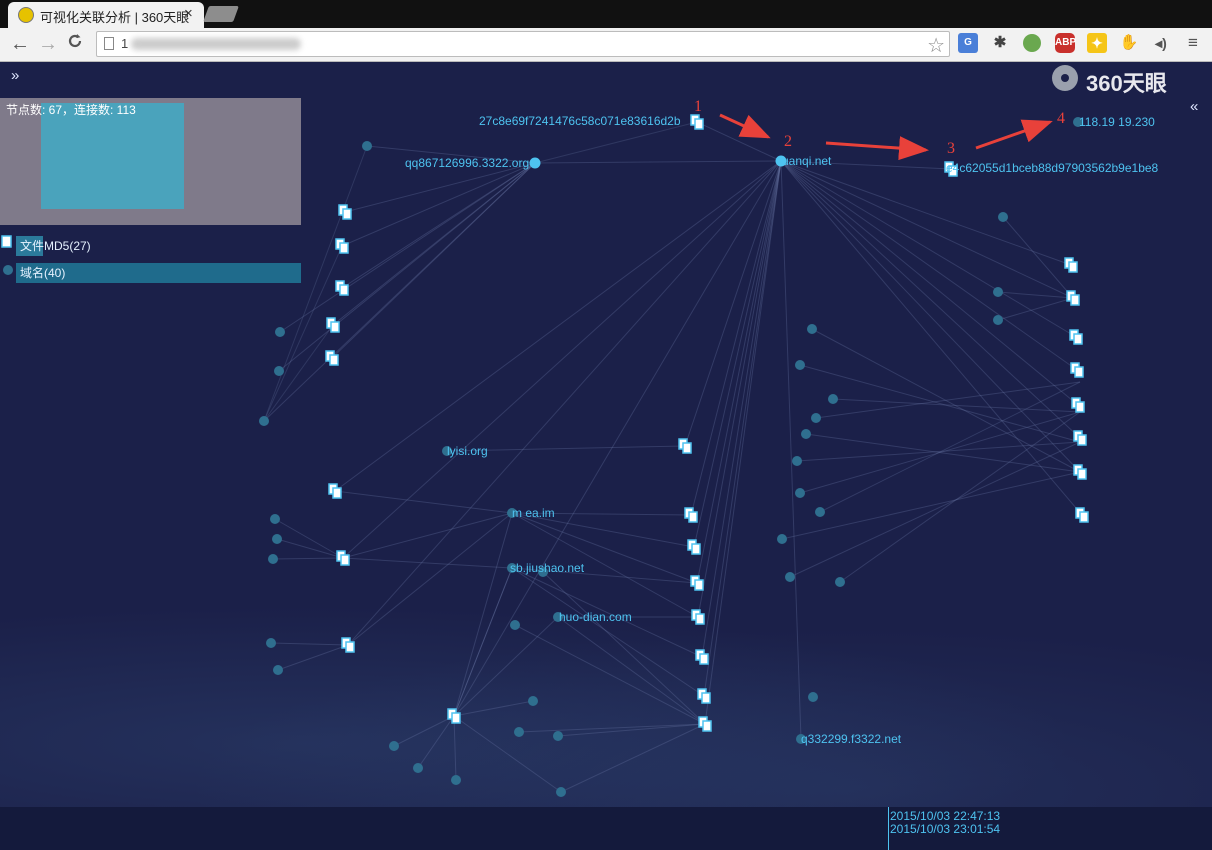 The height and width of the screenshot is (850, 1212). I want to click on legend-file-md5: 文件MD5(27), so click(53, 246).